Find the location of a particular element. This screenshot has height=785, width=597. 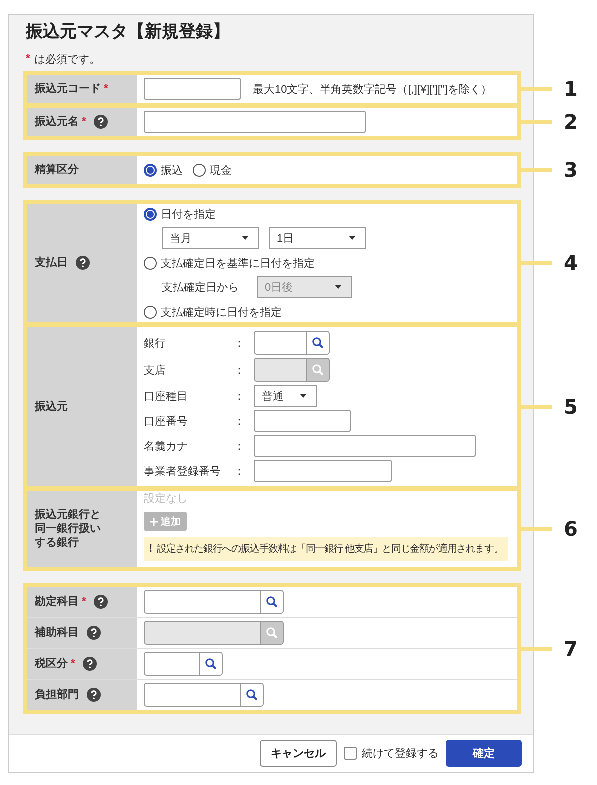

field-label: 振込元銀行と同一銀行扱いする銀行 is located at coordinates (68, 529).